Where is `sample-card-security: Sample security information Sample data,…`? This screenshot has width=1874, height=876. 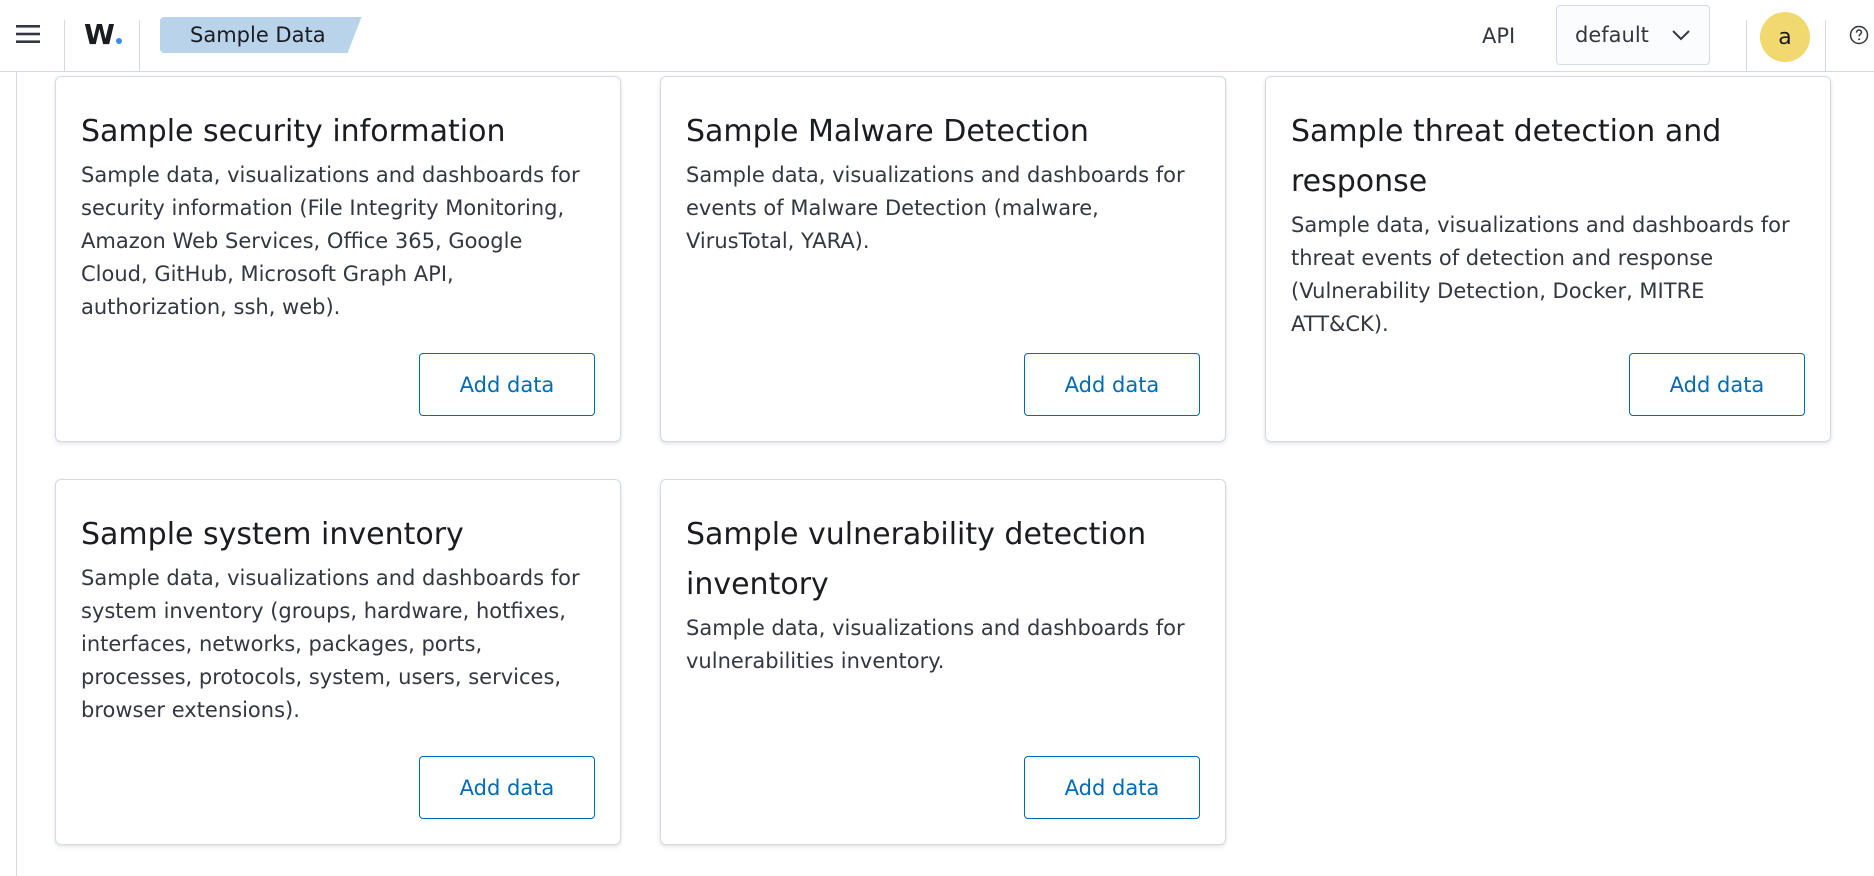
sample-card-security: Sample security information Sample data,… is located at coordinates (338, 259).